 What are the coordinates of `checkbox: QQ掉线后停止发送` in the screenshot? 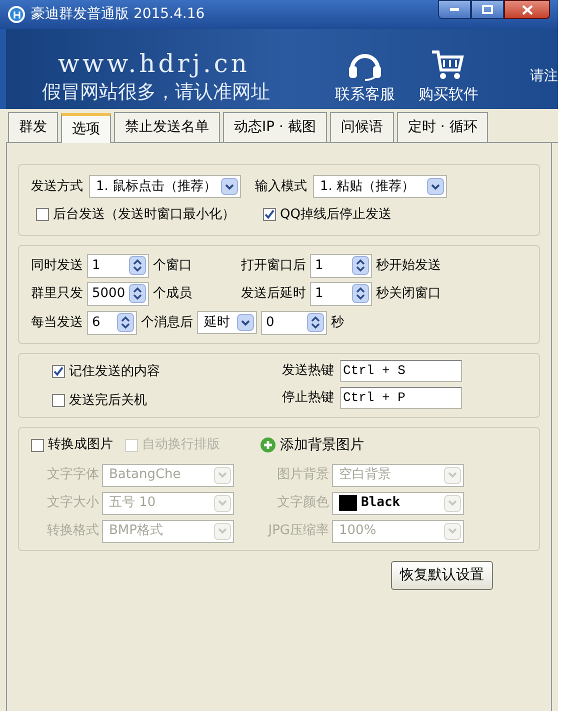 It's located at (327, 214).